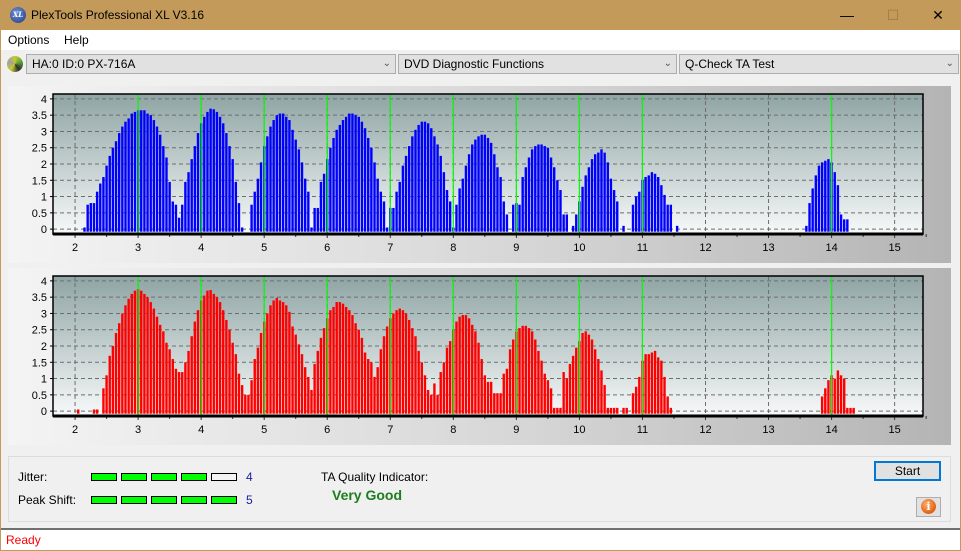  Describe the element at coordinates (537, 64) in the screenshot. I see `function-select: DVD Diagnostic Functions ⌄` at that location.